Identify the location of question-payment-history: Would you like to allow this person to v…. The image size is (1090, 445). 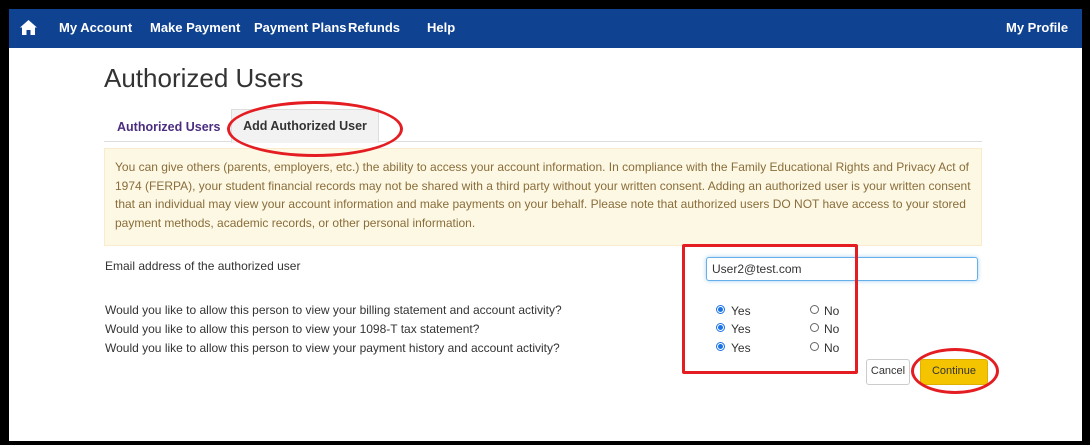
(332, 348).